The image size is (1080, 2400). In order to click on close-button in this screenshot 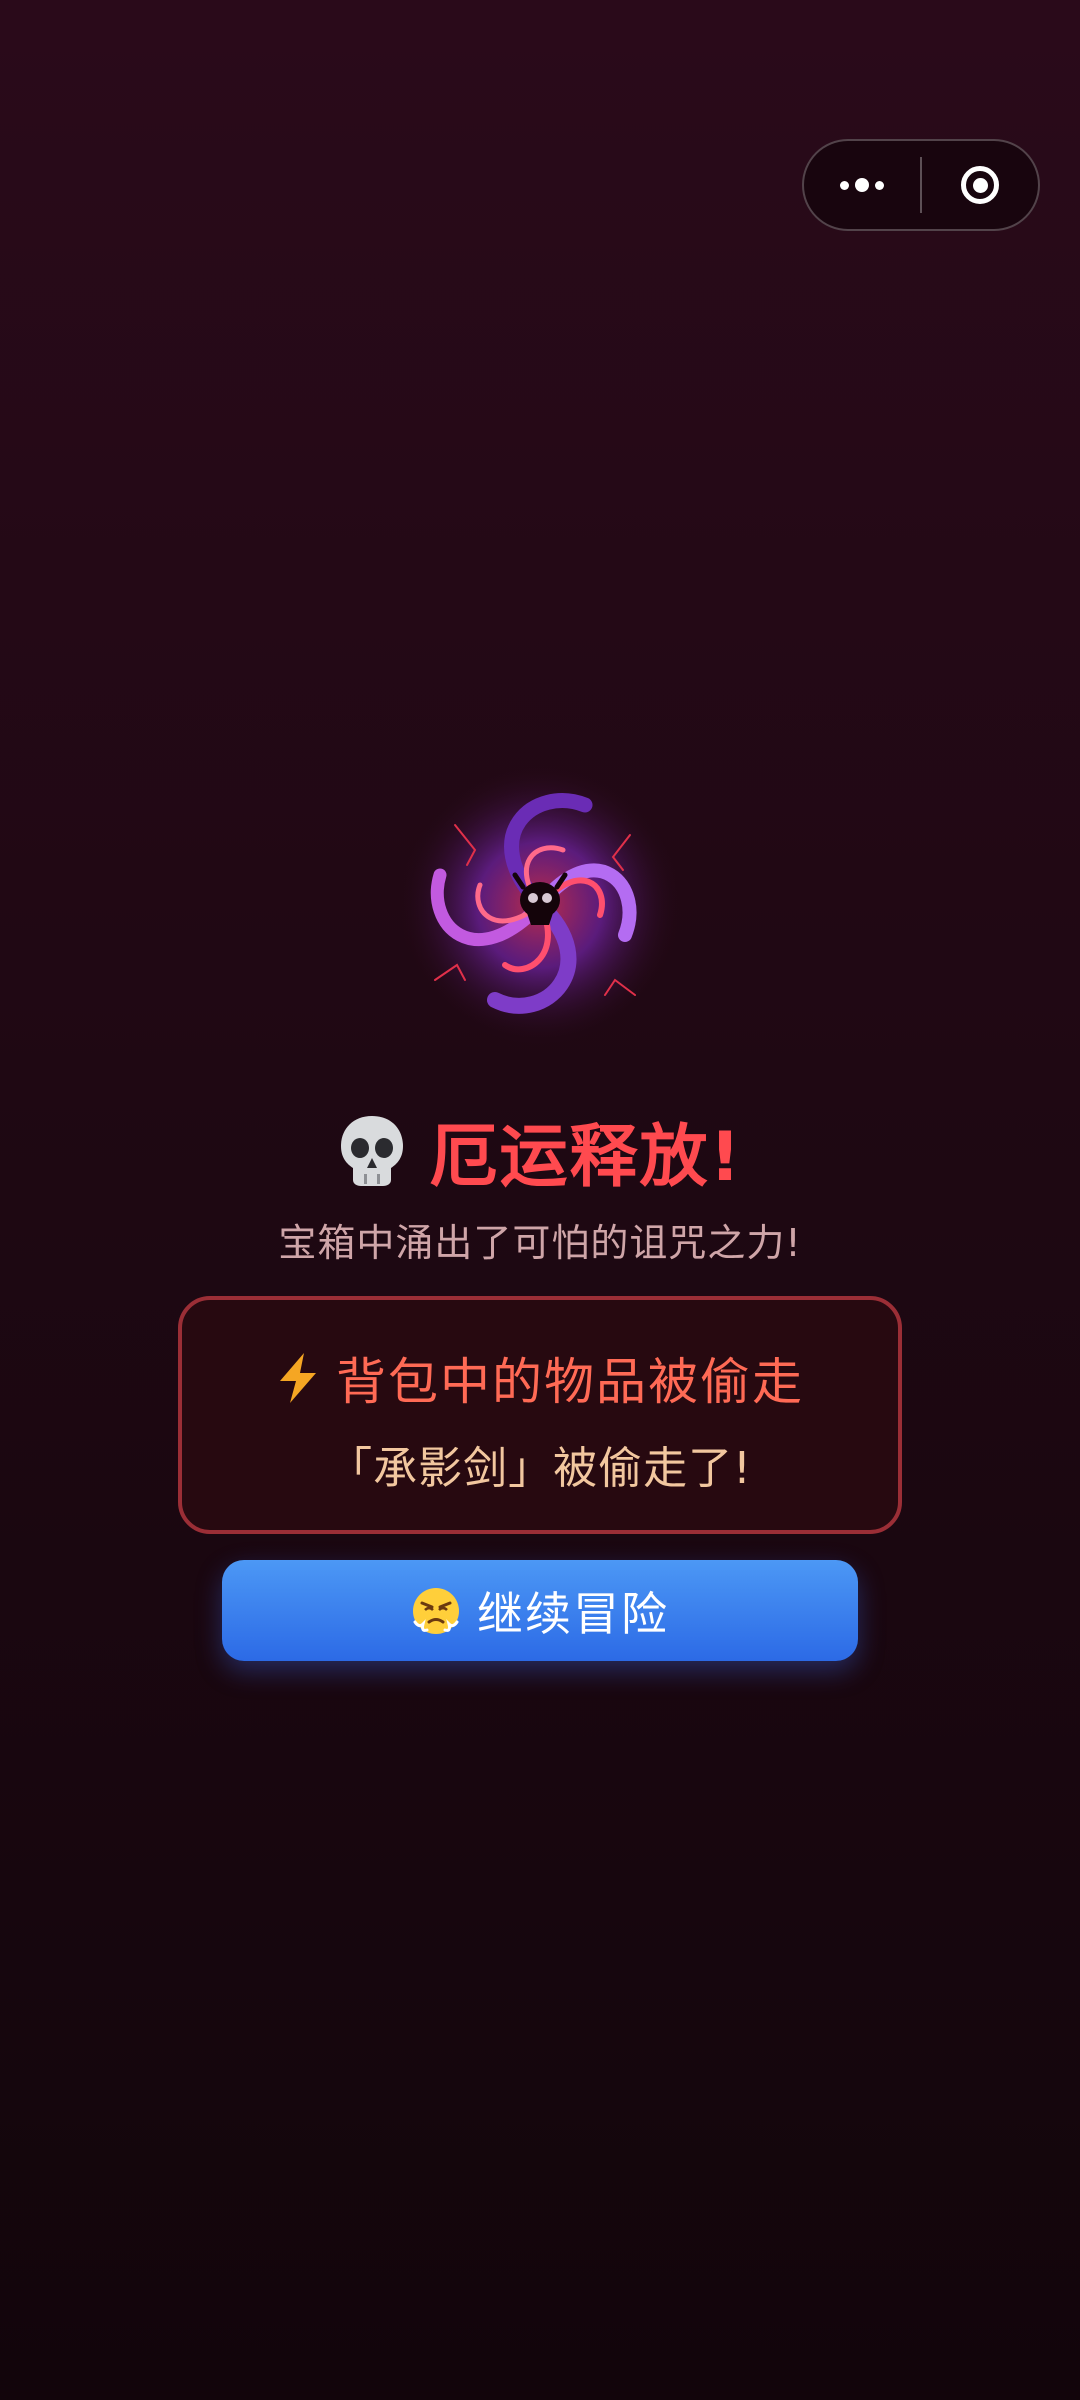, I will do `click(980, 185)`.